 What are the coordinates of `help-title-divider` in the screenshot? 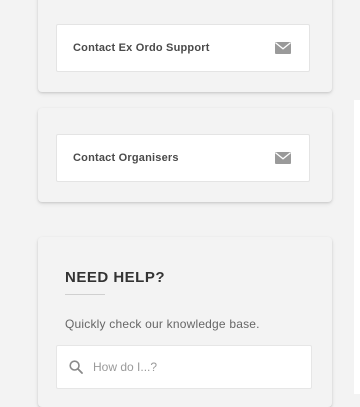 It's located at (85, 294).